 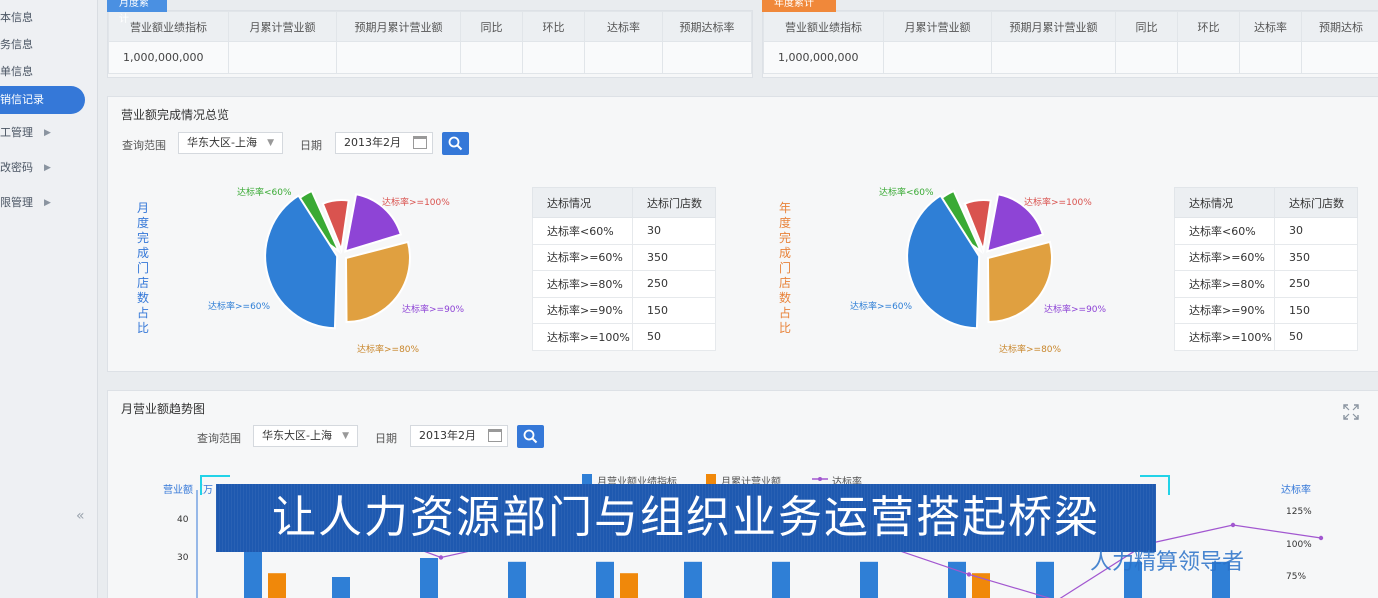 What do you see at coordinates (686, 518) in the screenshot?
I see `video-caption: 让人力资源部门与组织业务运营搭起桥梁` at bounding box center [686, 518].